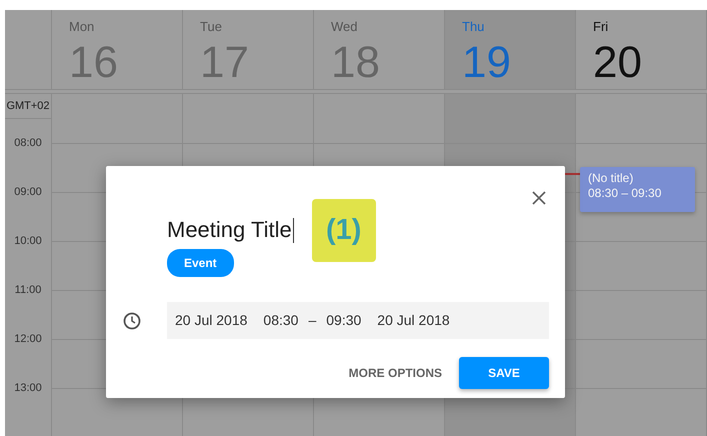 The width and height of the screenshot is (707, 436). I want to click on event-title: (No title), so click(611, 178).